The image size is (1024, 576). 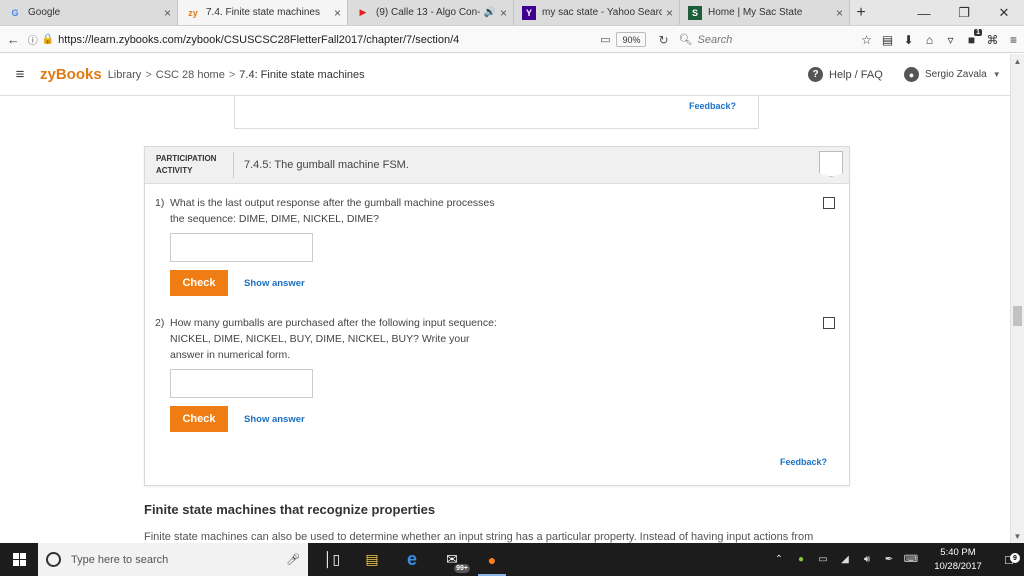 What do you see at coordinates (33, 39) in the screenshot?
I see `info-icon: ⓘ` at bounding box center [33, 39].